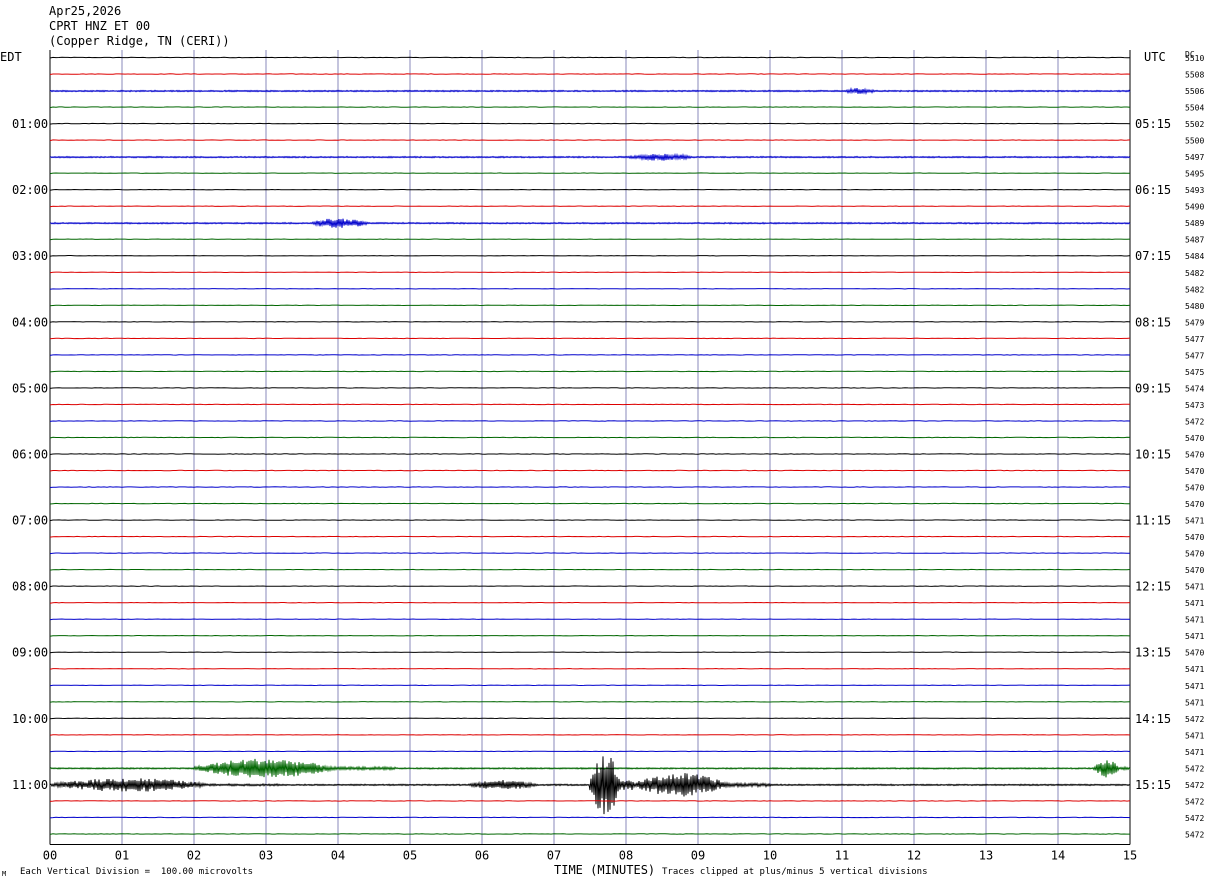 The height and width of the screenshot is (886, 1210). What do you see at coordinates (1194, 108) in the screenshot?
I see `dc-value: 5504` at bounding box center [1194, 108].